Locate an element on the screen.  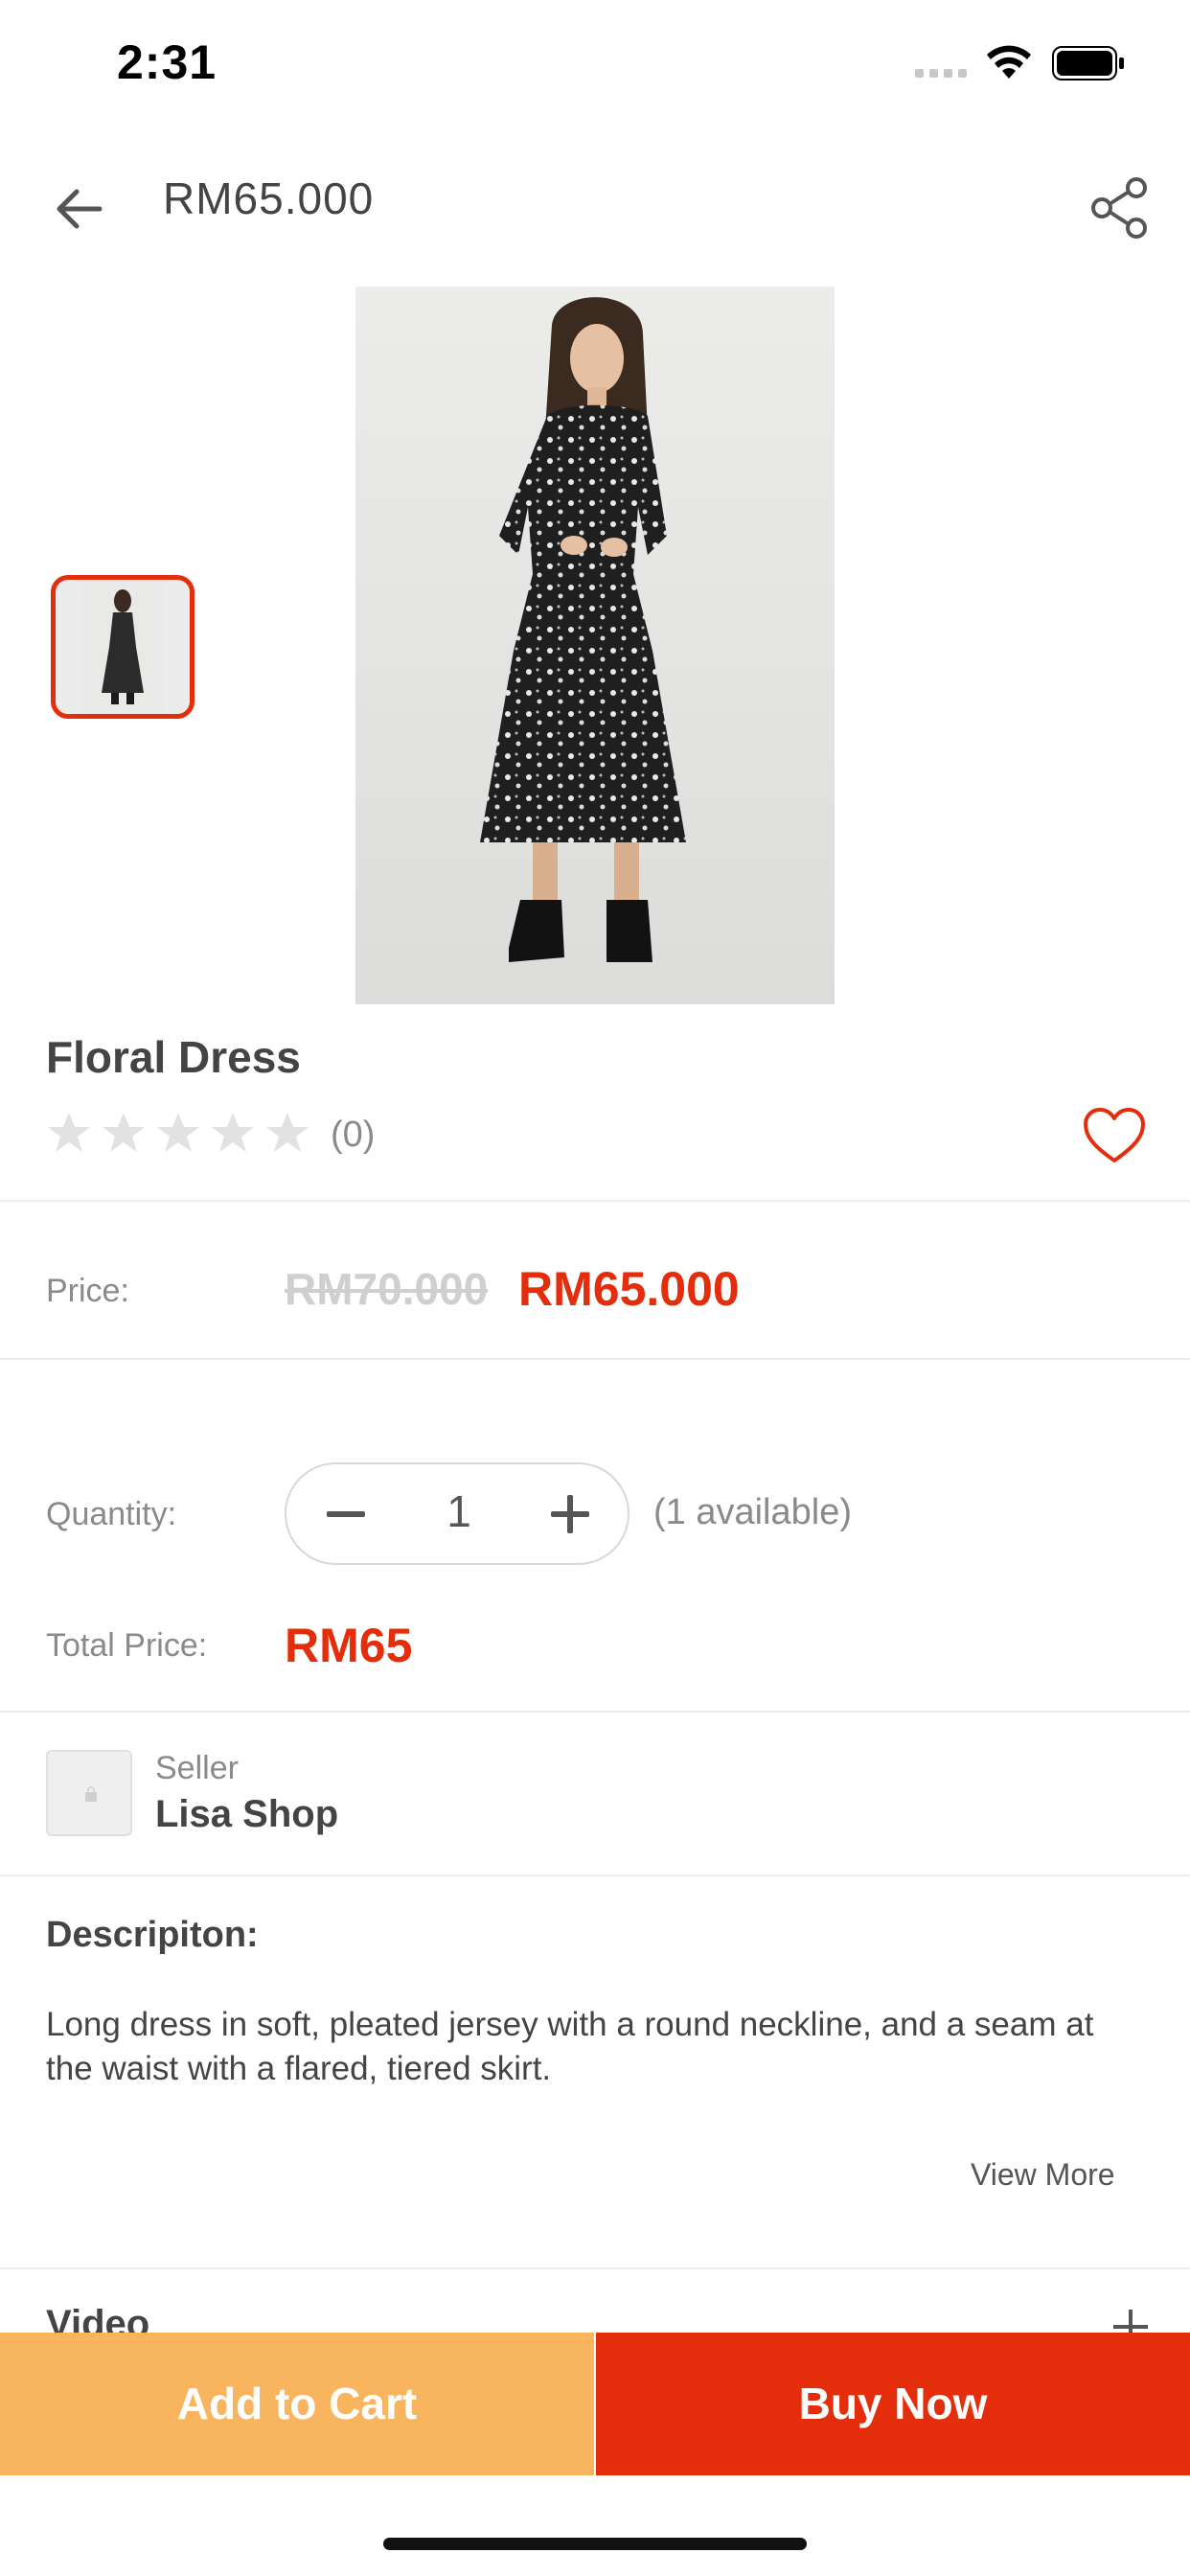
product-main-image is located at coordinates (595, 645).